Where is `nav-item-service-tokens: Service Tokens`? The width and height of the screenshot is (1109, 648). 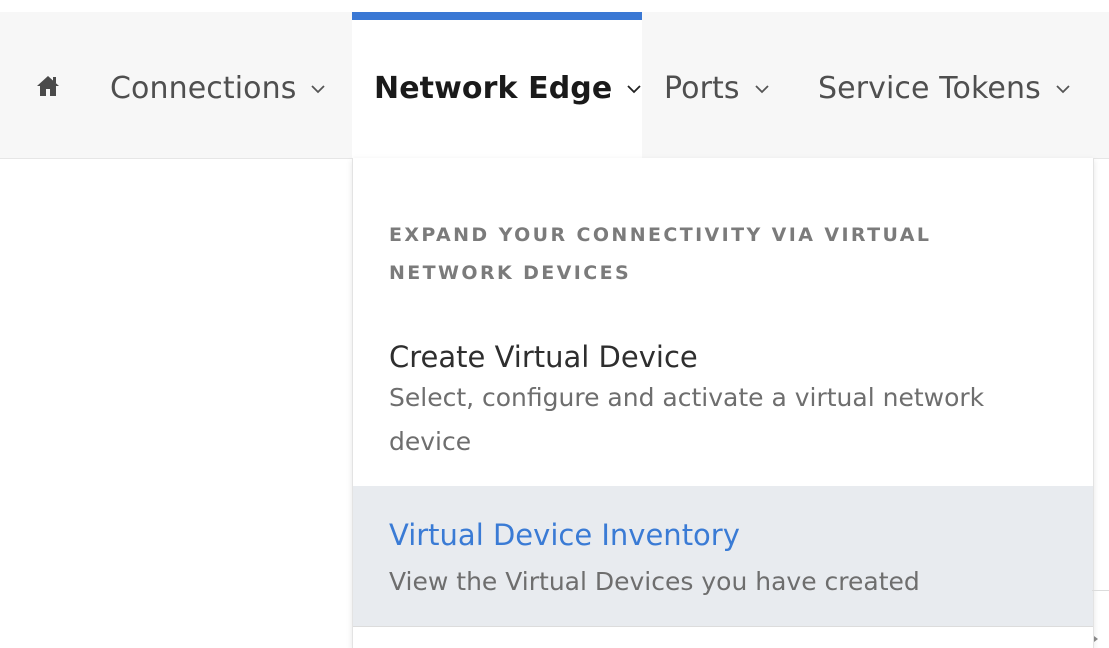 nav-item-service-tokens: Service Tokens is located at coordinates (944, 88).